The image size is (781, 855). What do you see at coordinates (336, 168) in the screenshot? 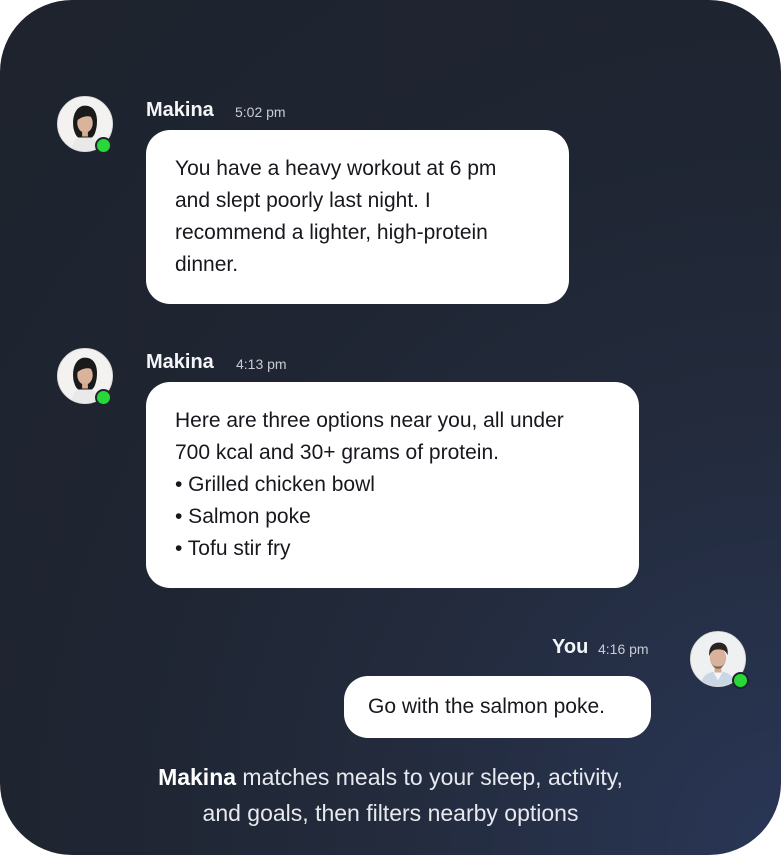
I see `message-text-line: You have a heavy workout at 6 pm` at bounding box center [336, 168].